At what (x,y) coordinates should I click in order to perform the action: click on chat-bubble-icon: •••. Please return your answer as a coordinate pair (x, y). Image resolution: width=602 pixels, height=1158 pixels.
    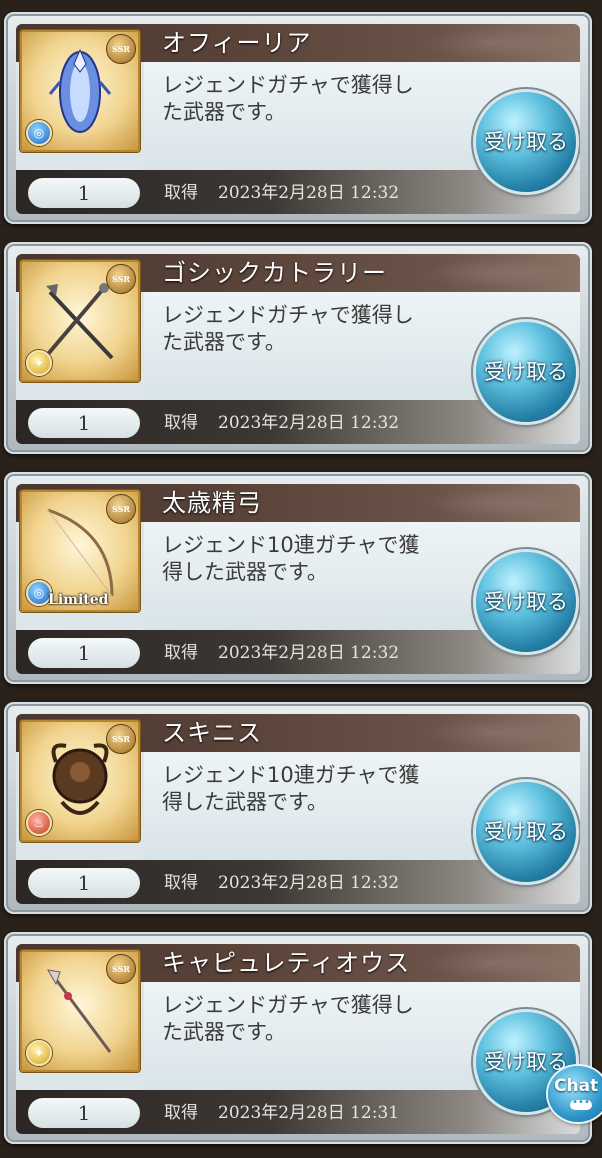
    Looking at the image, I should click on (581, 1104).